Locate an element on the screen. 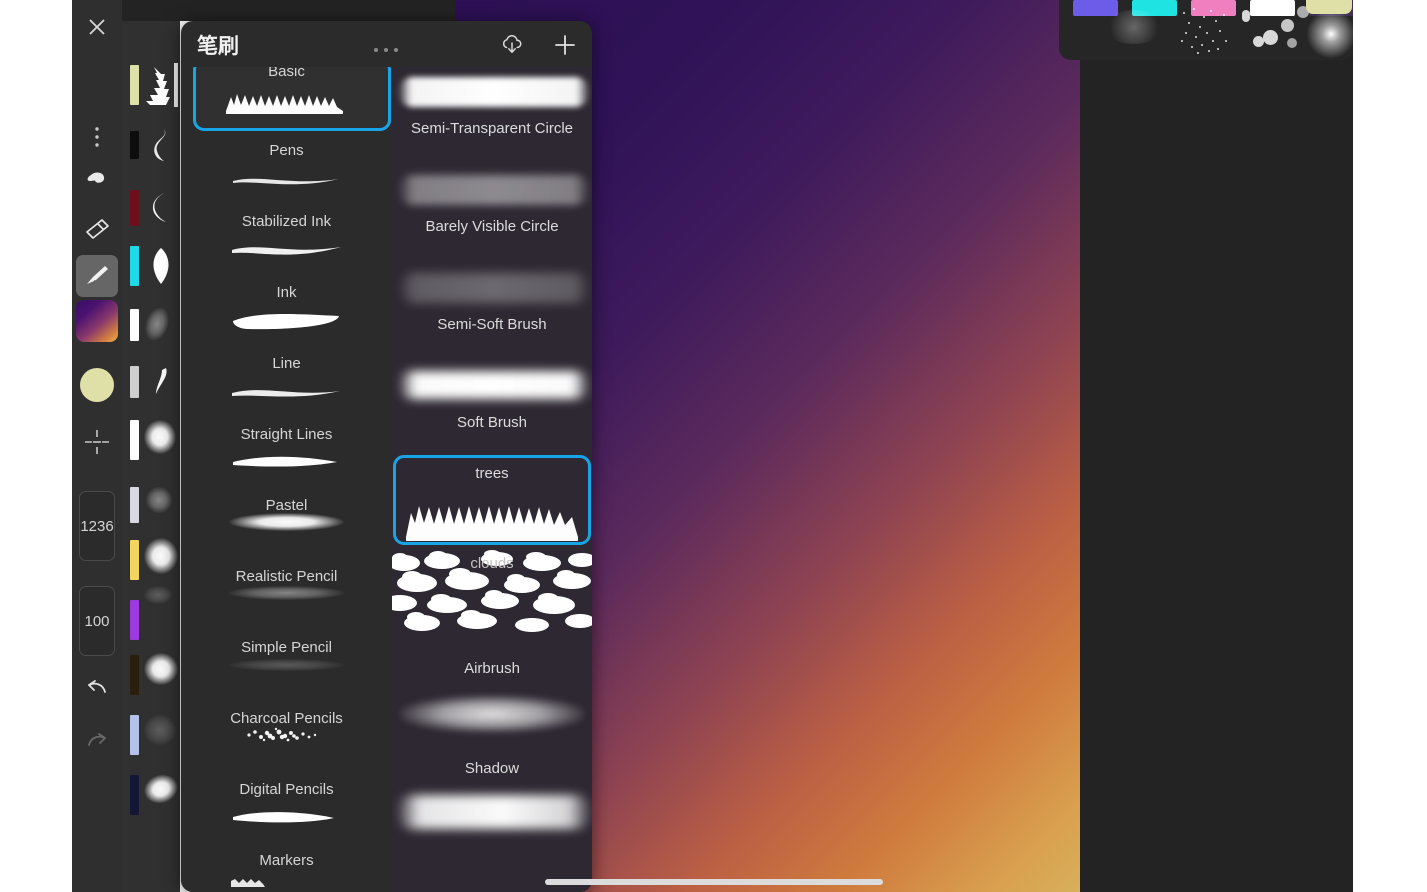  category-label: Markers is located at coordinates (286, 860).